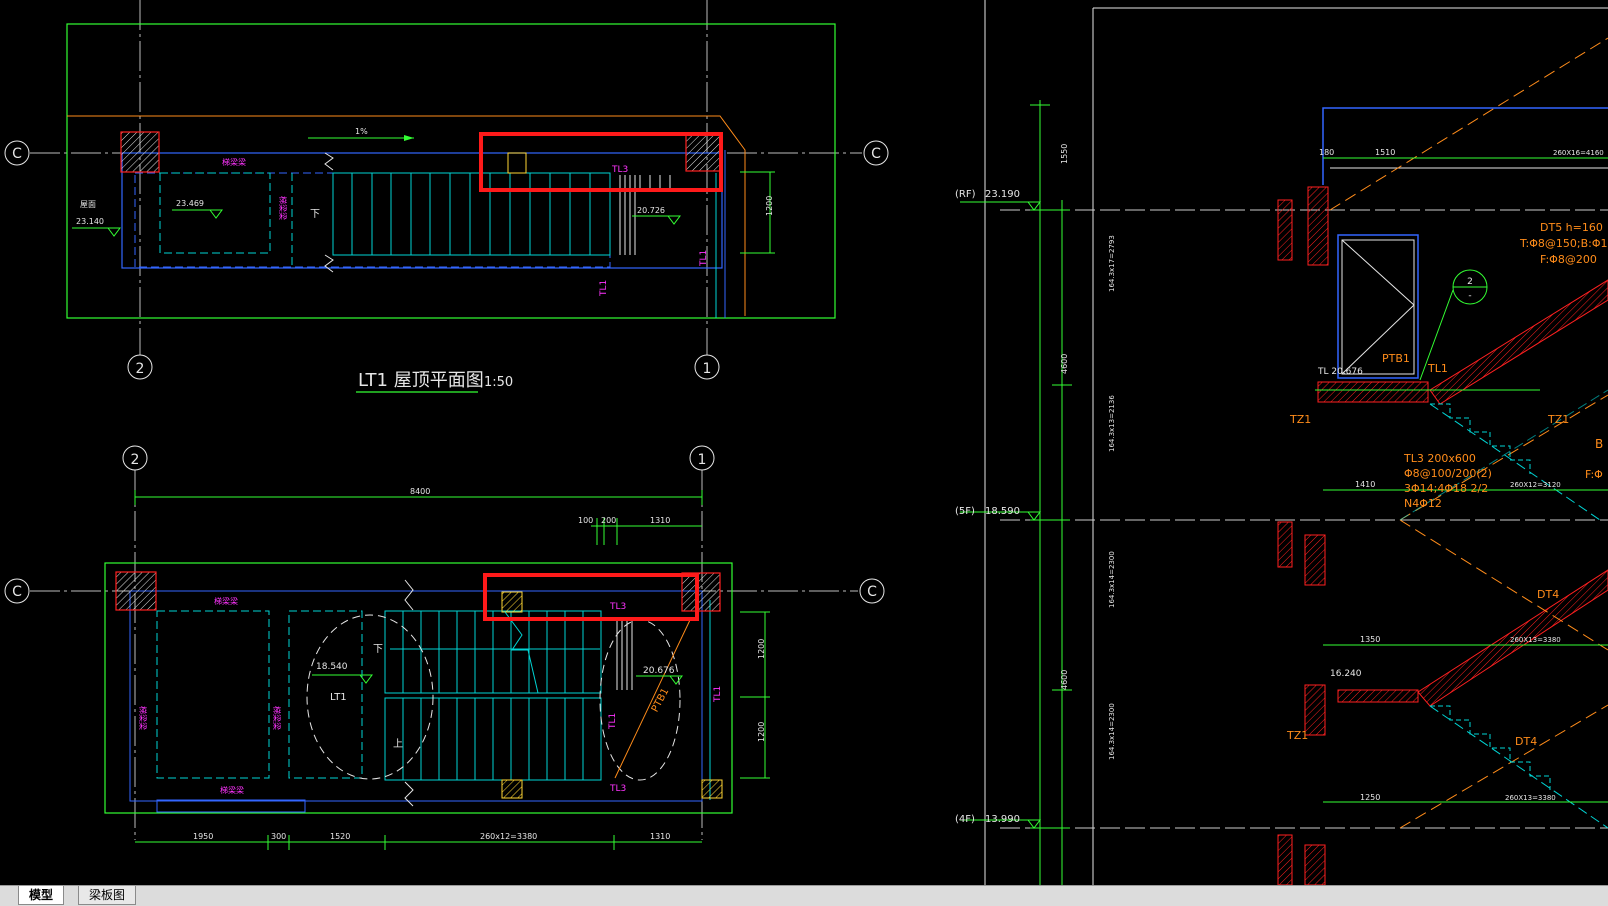 The width and height of the screenshot is (1608, 906). I want to click on elevation-label: 23.469, so click(190, 203).